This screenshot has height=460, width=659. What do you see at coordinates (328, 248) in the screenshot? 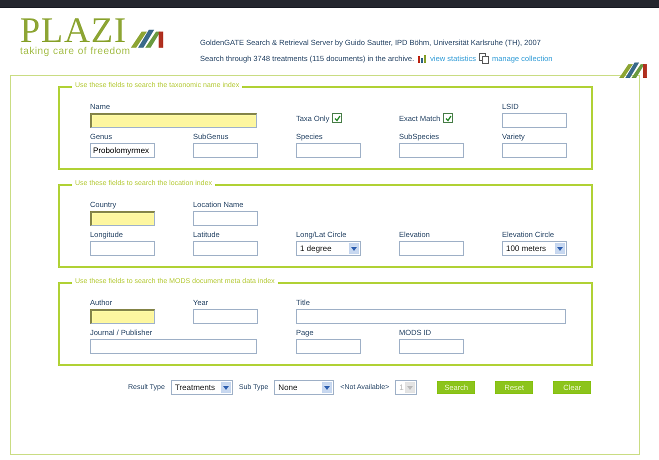
I see `dropdown: 1 degree` at bounding box center [328, 248].